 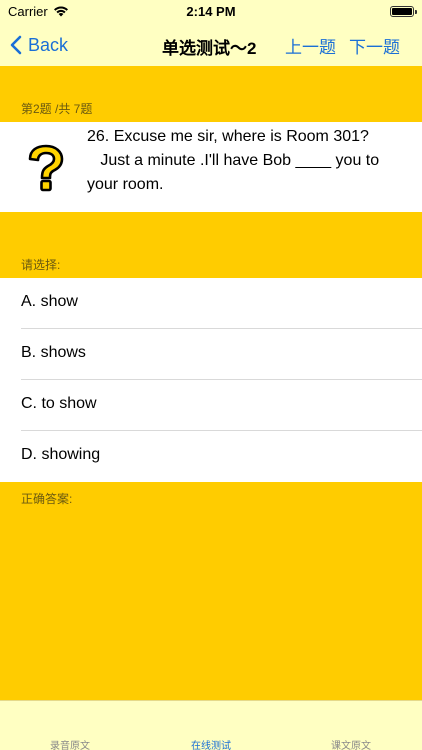 I want to click on navigation-bar: Back 单选测试～2 上一题 下一题, so click(x=211, y=45).